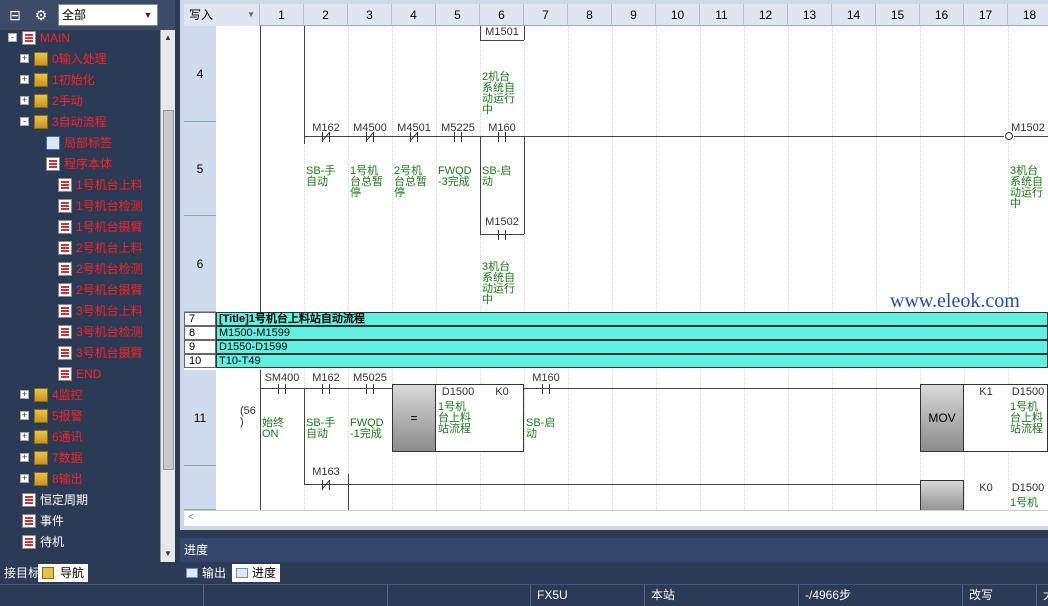  I want to click on tree-item: END, so click(80, 374).